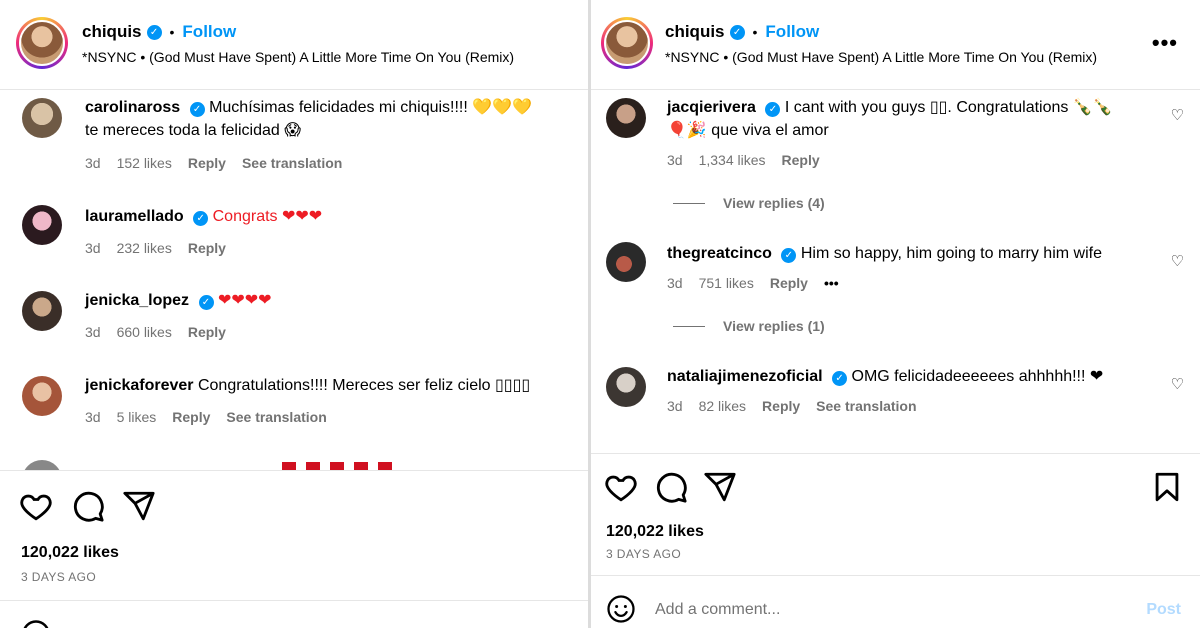 Image resolution: width=1200 pixels, height=628 pixels. I want to click on post-button: Post, so click(1163, 610).